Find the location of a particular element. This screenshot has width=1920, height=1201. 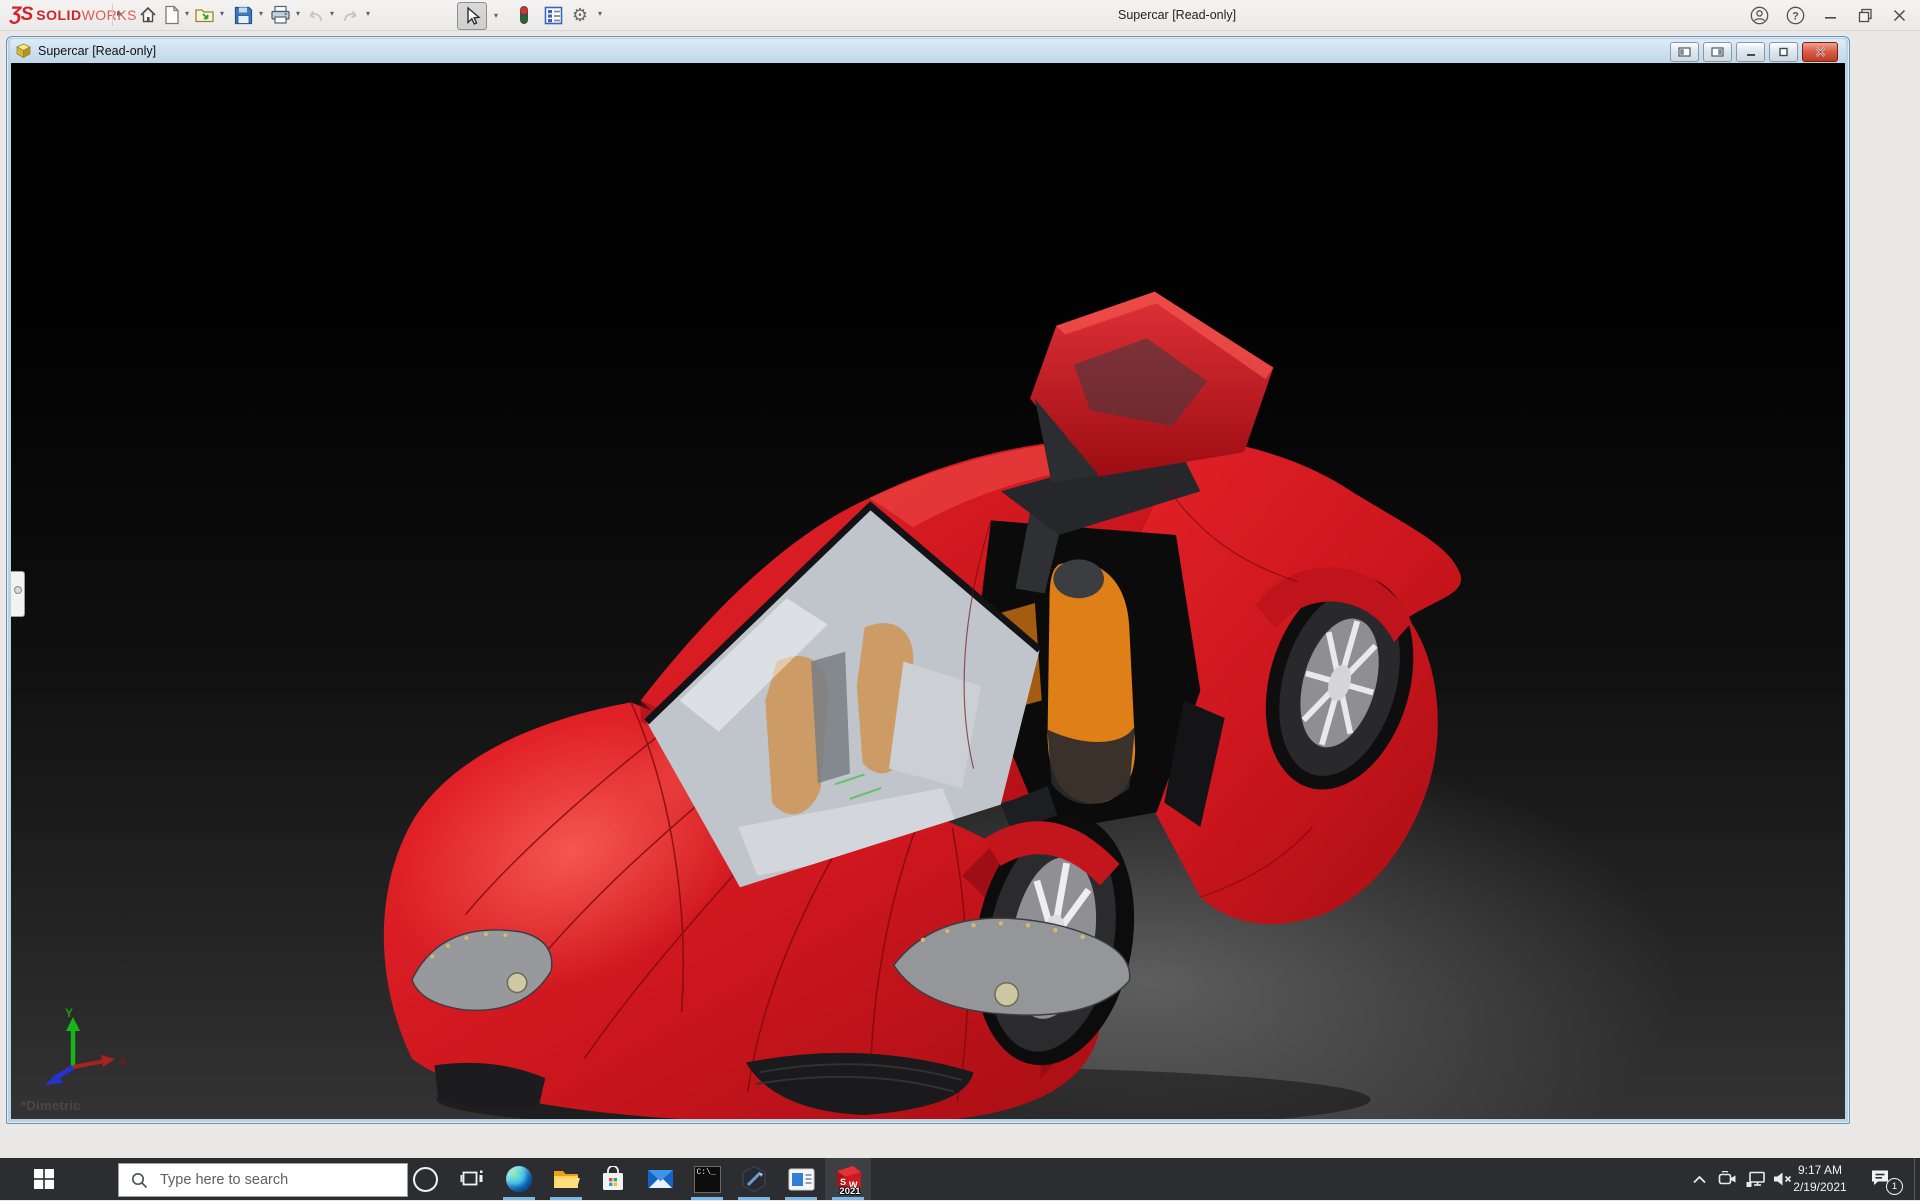

network-icon is located at coordinates (1755, 1179).